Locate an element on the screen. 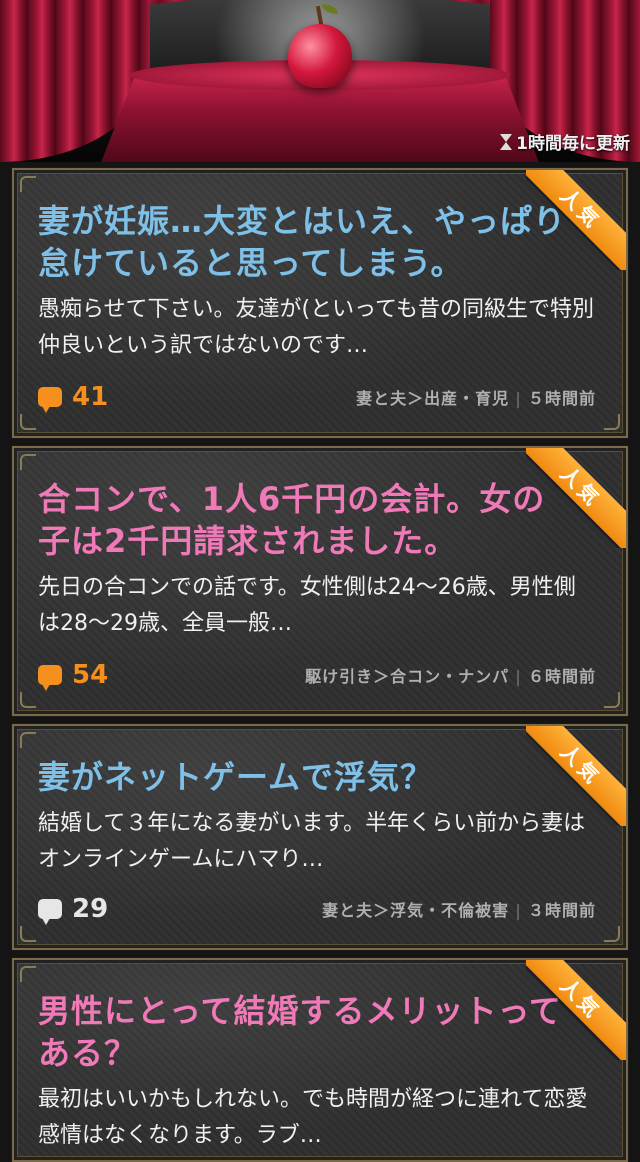  comment-count: 41 is located at coordinates (73, 397).